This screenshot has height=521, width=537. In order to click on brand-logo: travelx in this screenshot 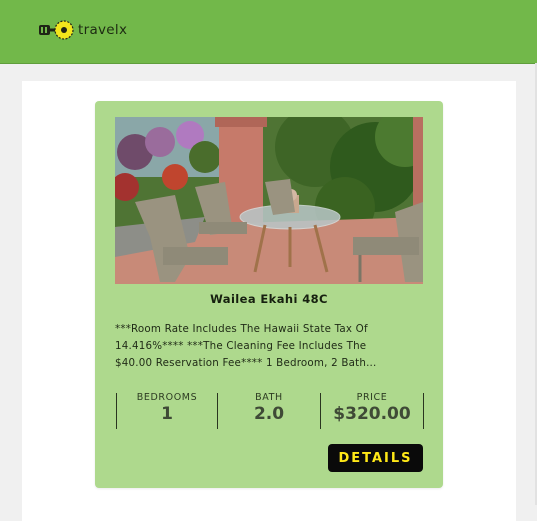, I will do `click(82, 30)`.